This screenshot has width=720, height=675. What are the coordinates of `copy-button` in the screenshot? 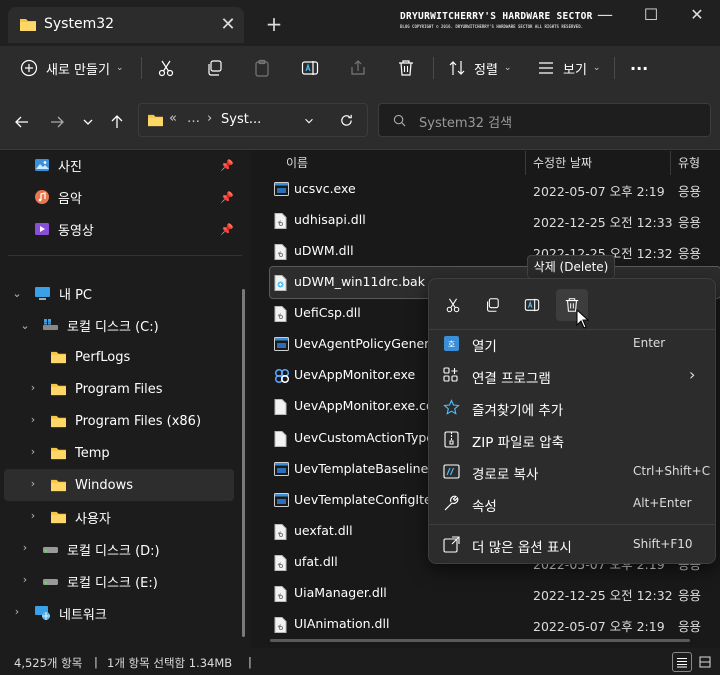 It's located at (214, 68).